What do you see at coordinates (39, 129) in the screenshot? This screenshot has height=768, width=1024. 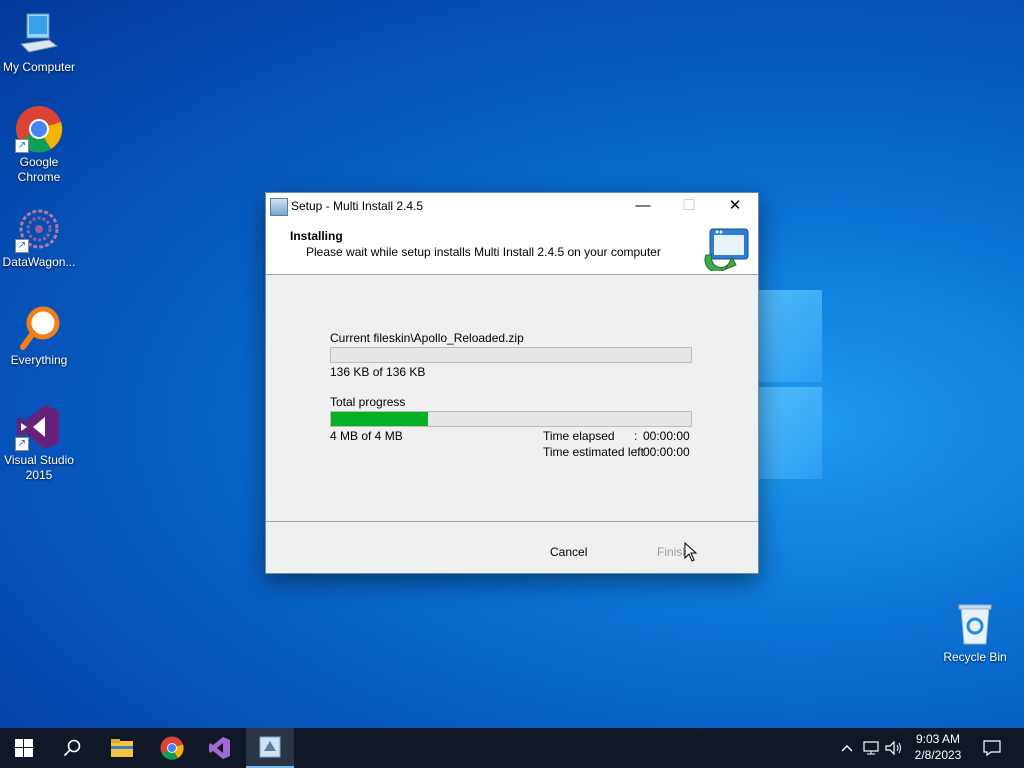 I see `chrome-icon: ↗` at bounding box center [39, 129].